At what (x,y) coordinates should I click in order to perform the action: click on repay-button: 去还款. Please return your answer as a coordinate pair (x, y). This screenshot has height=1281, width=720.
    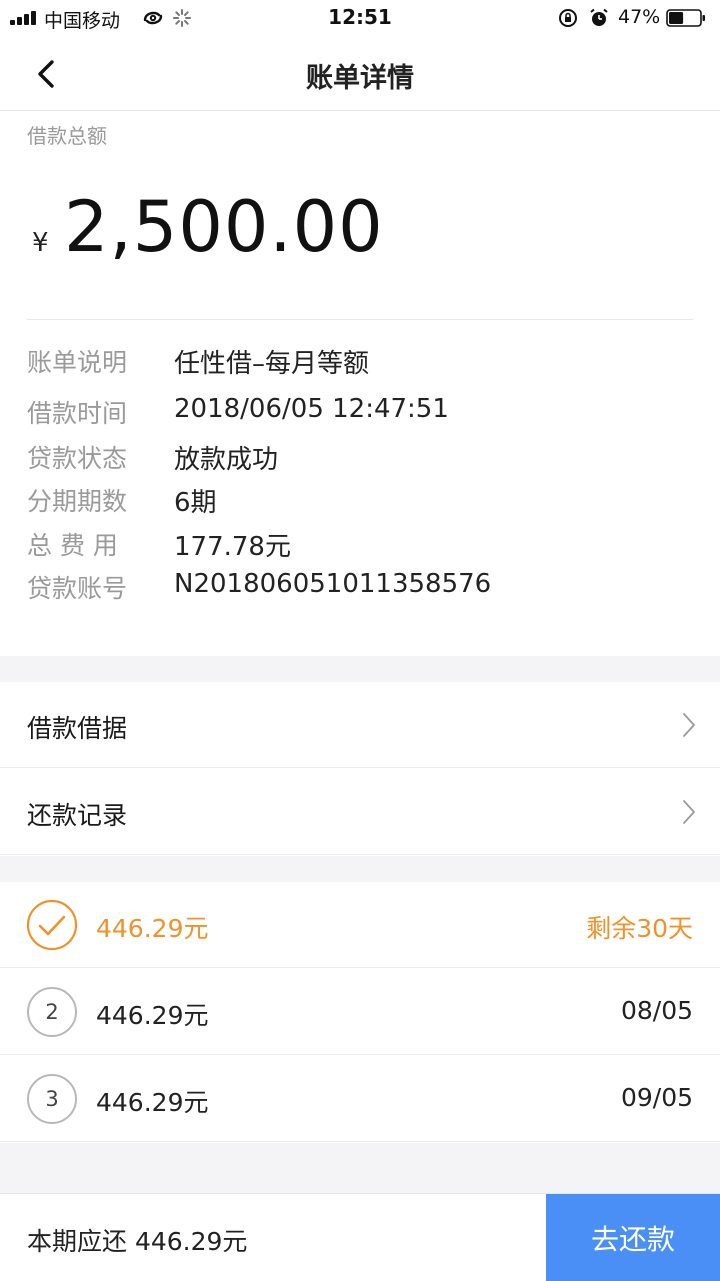
    Looking at the image, I should click on (633, 1237).